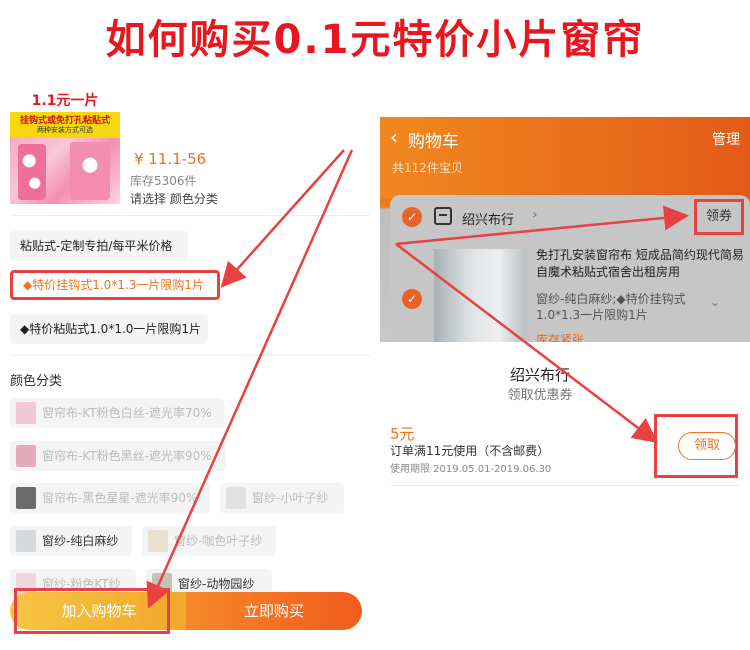 This screenshot has height=650, width=750. What do you see at coordinates (174, 199) in the screenshot?
I see `selection-prompt: 请选择 颜色分类` at bounding box center [174, 199].